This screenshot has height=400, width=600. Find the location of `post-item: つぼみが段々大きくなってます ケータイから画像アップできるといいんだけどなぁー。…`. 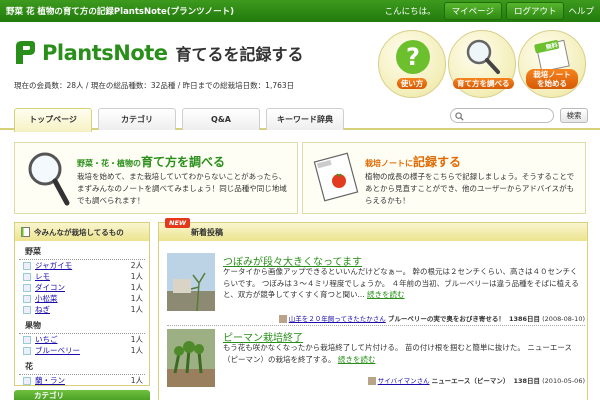

post-item: つぼみが段々大きくなってます ケータイから画像アップできるといいんだけどなぁー。… is located at coordinates (376, 288).